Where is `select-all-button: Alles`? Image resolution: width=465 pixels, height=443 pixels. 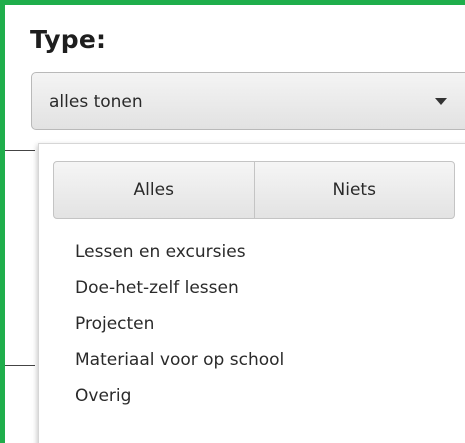
select-all-button: Alles is located at coordinates (154, 190).